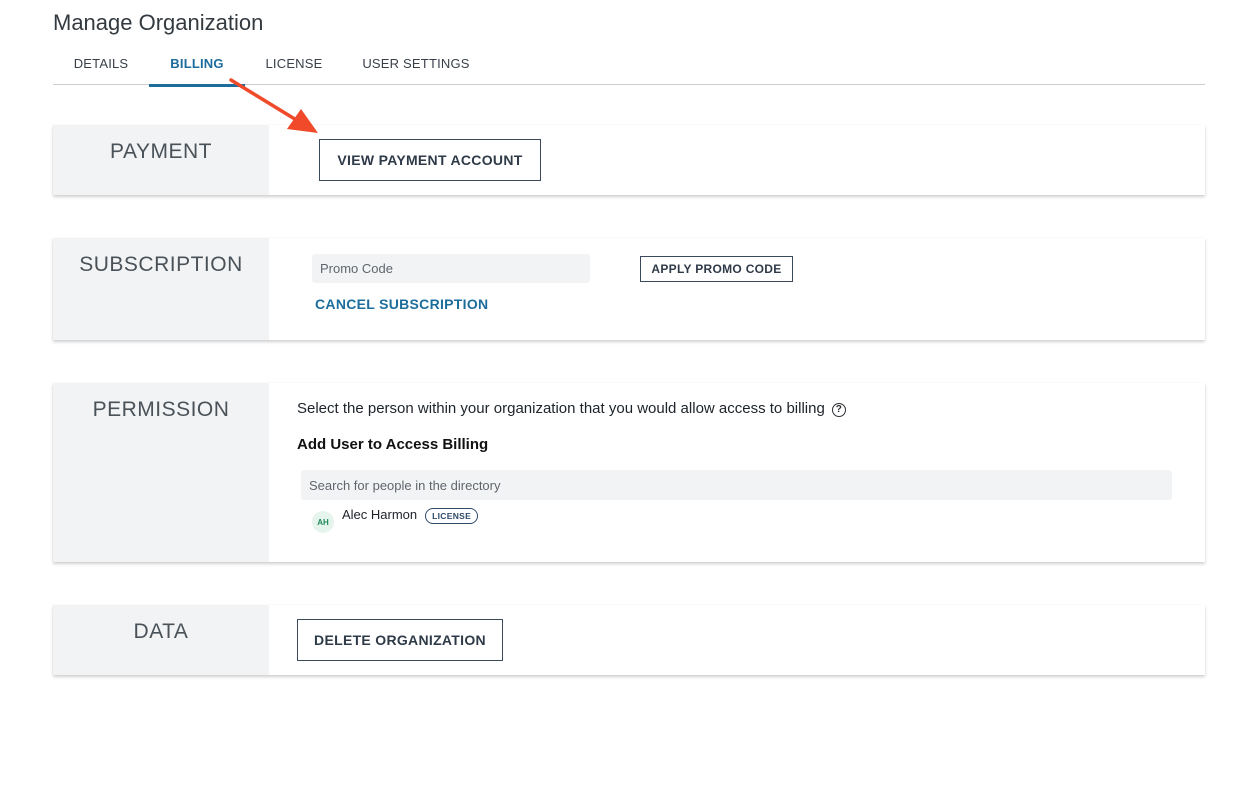 The image size is (1257, 798). I want to click on payment-label: PAYMENT, so click(161, 151).